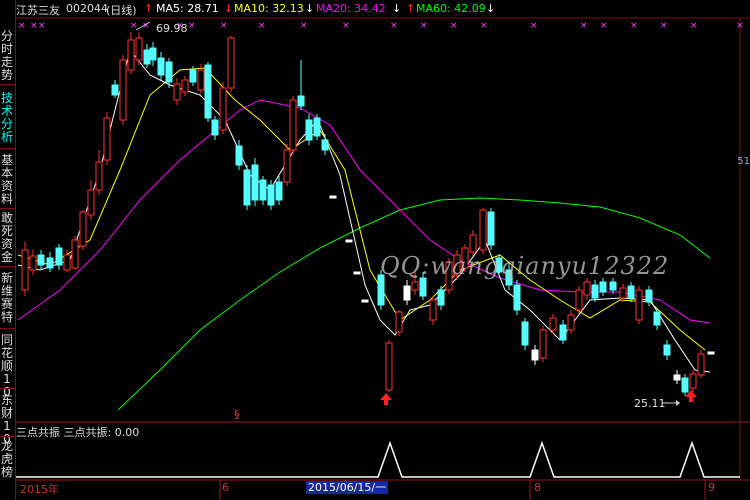 This screenshot has height=500, width=750. Describe the element at coordinates (381, 26) in the screenshot. I see `signal-marks: × × × × × × × × × × × × × × × × × × × × × ×` at that location.